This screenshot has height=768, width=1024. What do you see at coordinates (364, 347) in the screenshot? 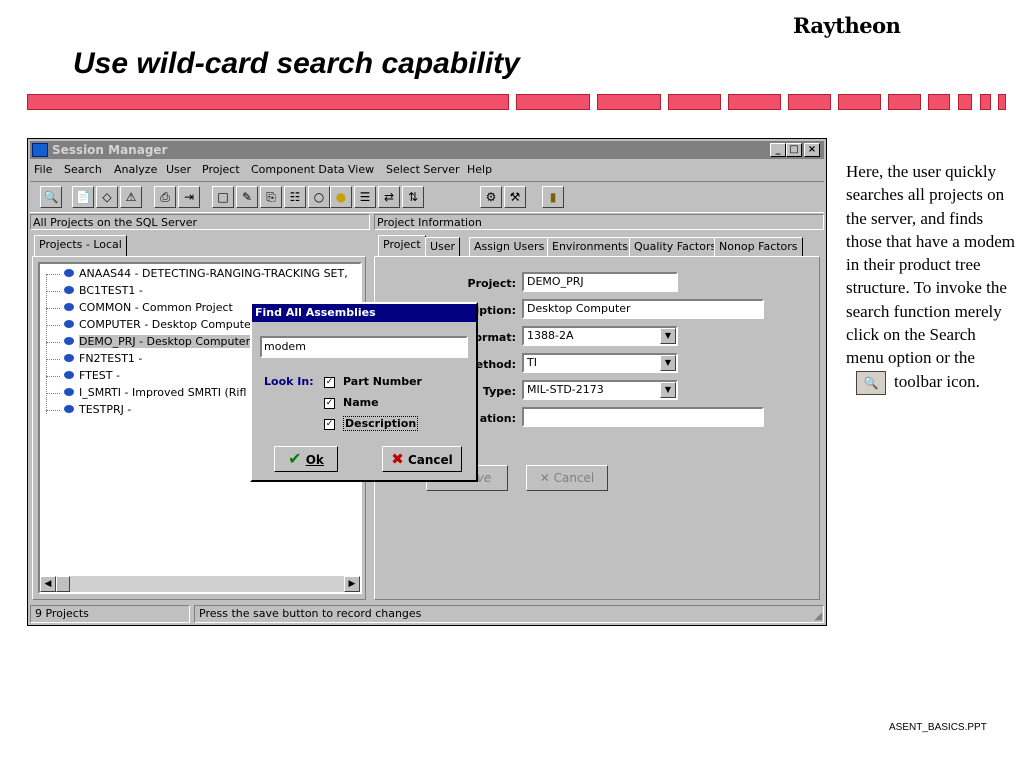
I see `search-input: modem` at bounding box center [364, 347].